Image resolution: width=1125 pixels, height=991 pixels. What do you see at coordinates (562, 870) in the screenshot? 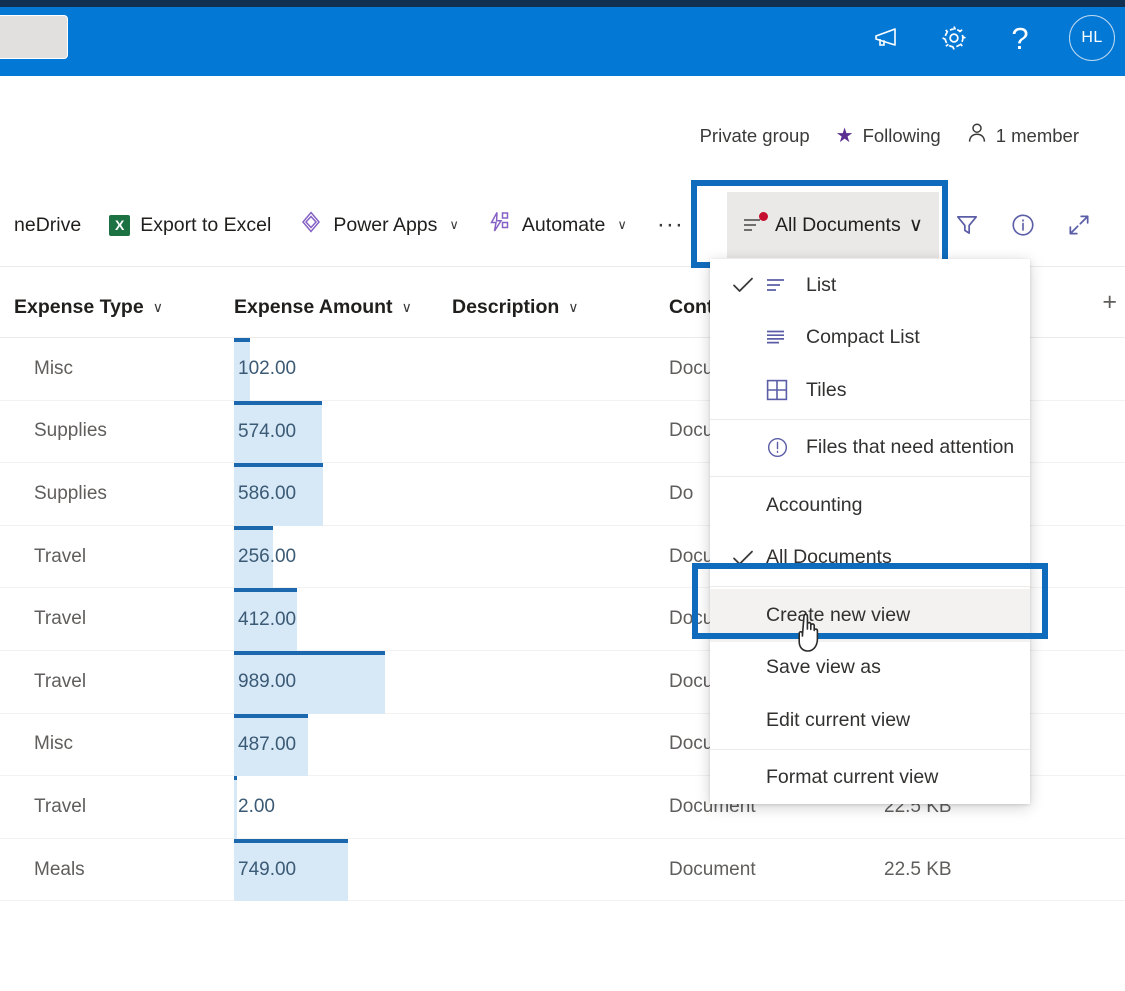
I see `table-row: Meals 749.00 Document 22.5 KB` at bounding box center [562, 870].